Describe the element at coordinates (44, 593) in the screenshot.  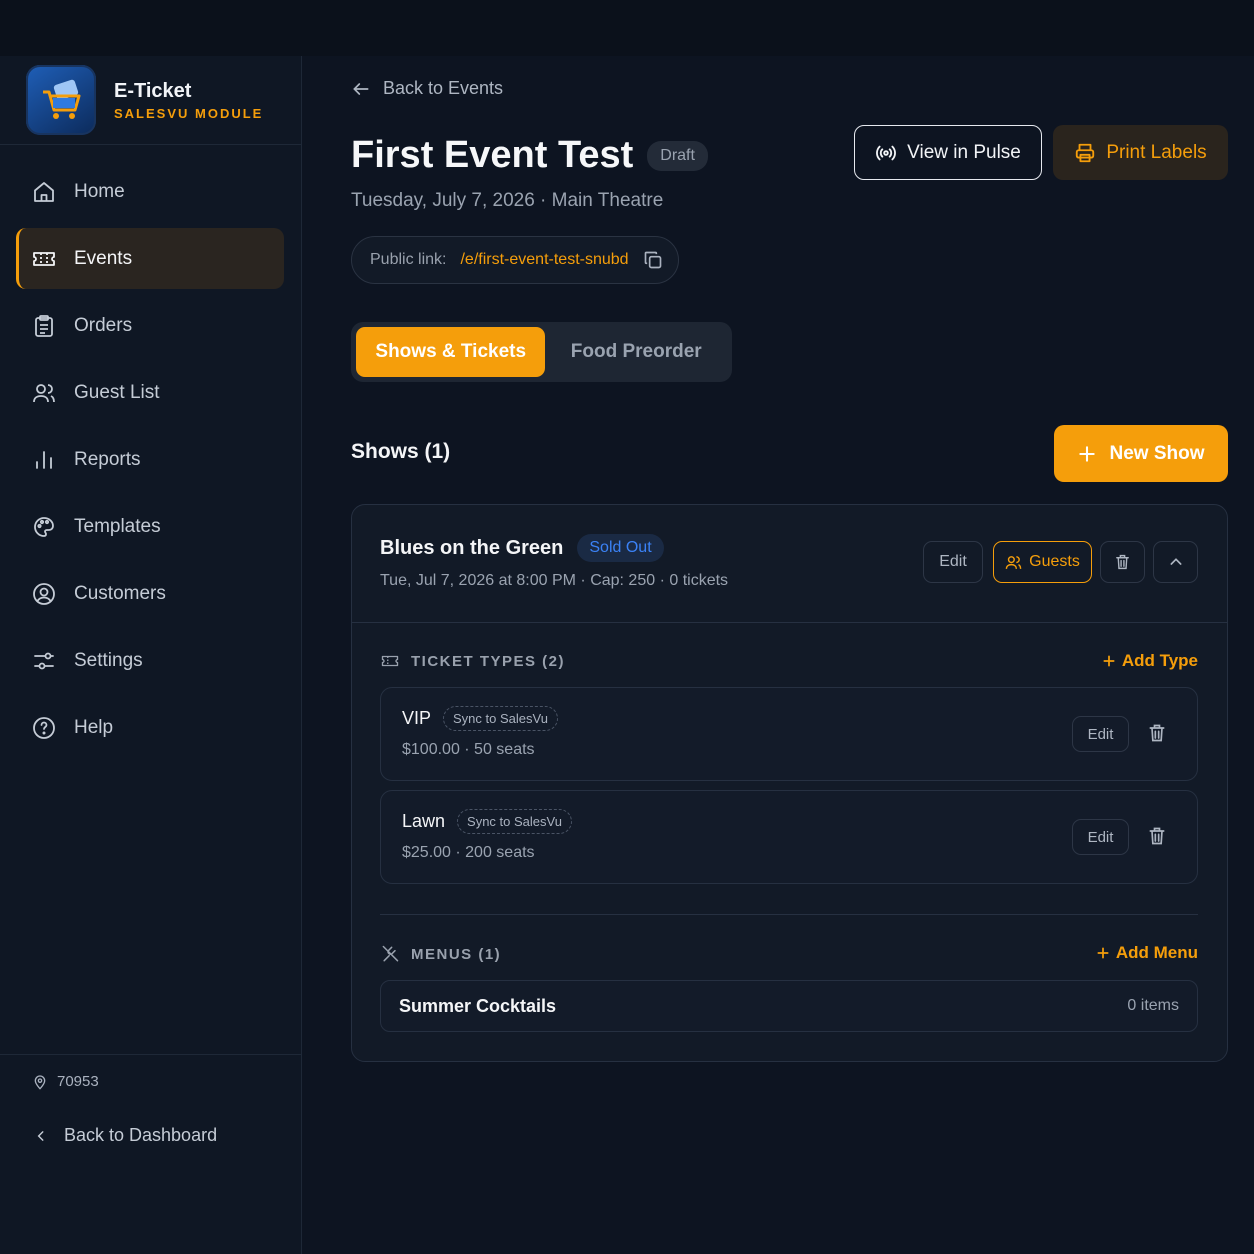
I see `user-circle-icon` at that location.